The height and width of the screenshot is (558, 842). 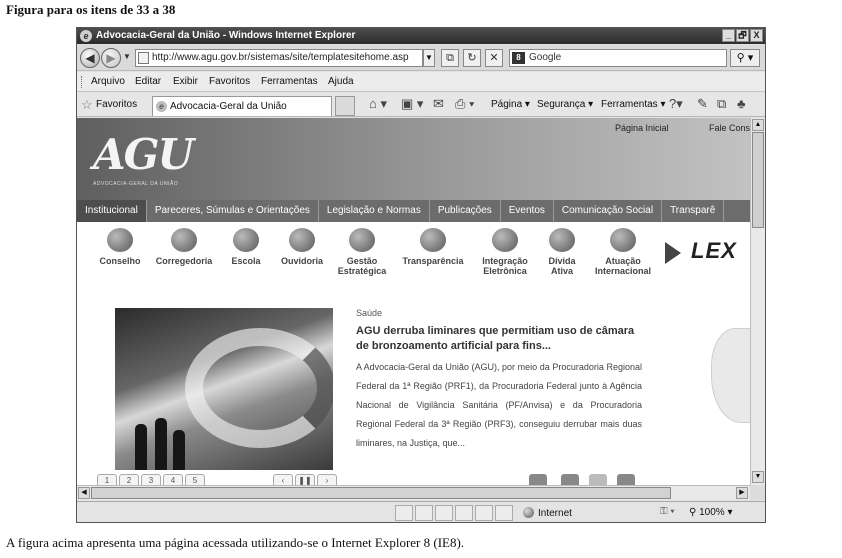 What do you see at coordinates (494, 58) in the screenshot?
I see `stop-icon: ✕` at bounding box center [494, 58].